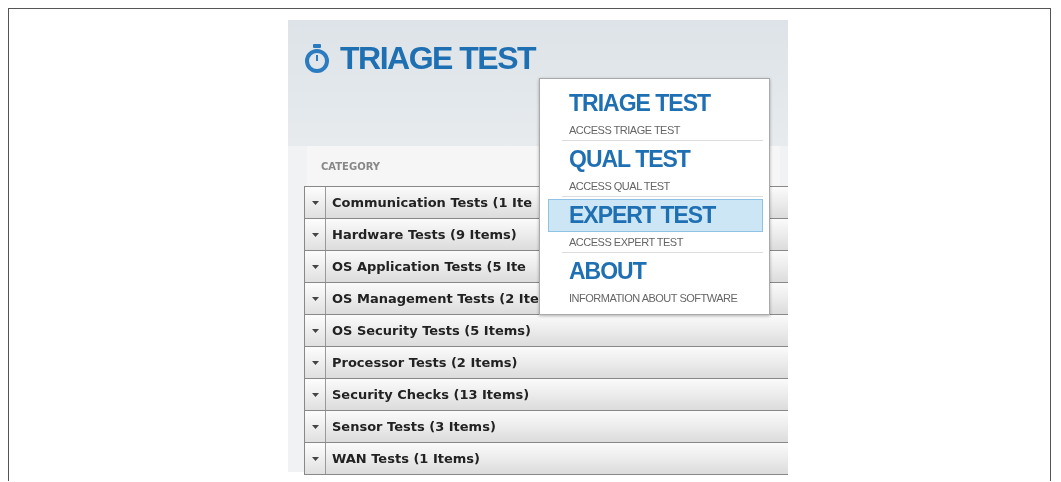  I want to click on menu-item: TRIAGE TEST, so click(655, 103).